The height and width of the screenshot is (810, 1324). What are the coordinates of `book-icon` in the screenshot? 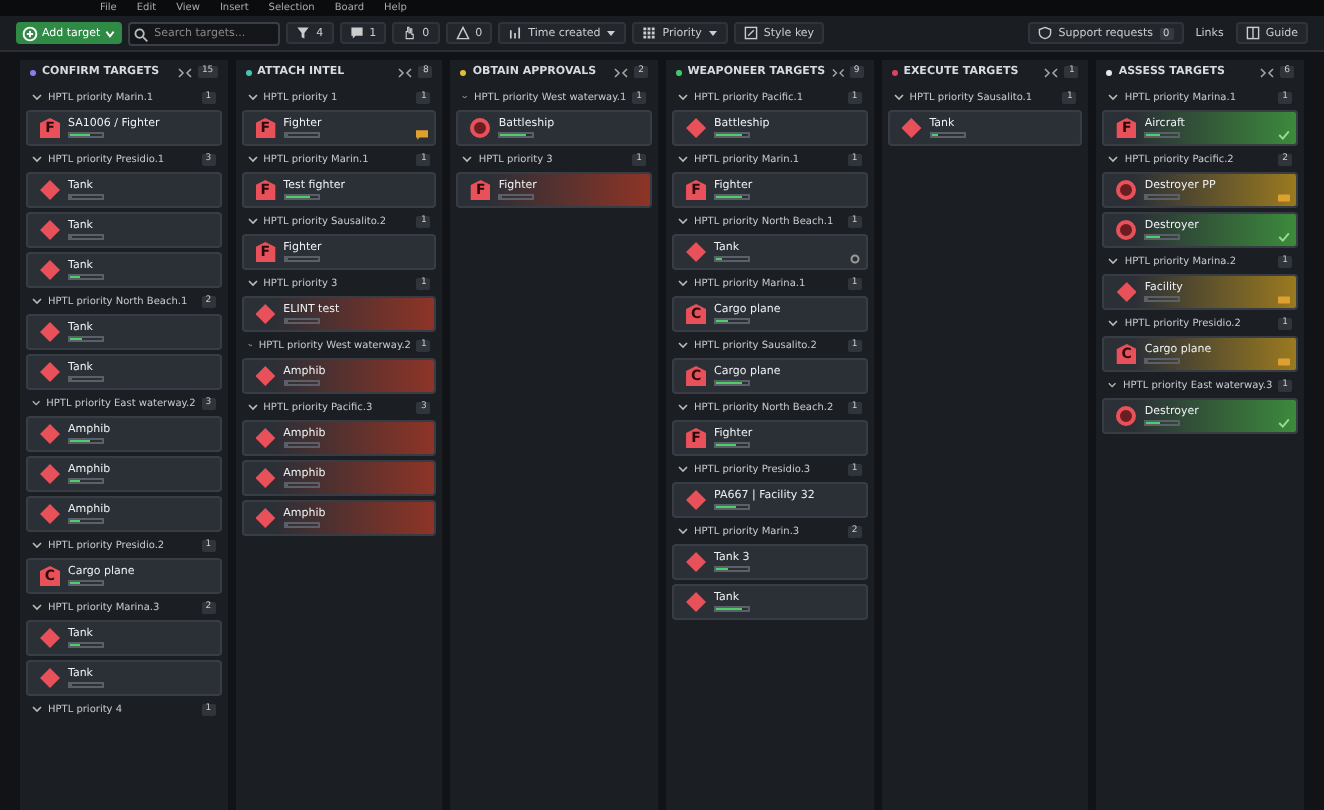 It's located at (1252, 33).